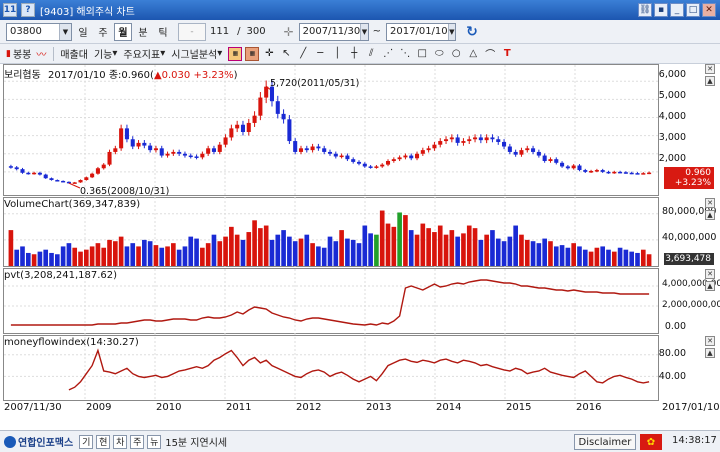 The height and width of the screenshot is (452, 720). What do you see at coordinates (672, 95) in the screenshot?
I see `price-ytick: 5,000` at bounding box center [672, 95].